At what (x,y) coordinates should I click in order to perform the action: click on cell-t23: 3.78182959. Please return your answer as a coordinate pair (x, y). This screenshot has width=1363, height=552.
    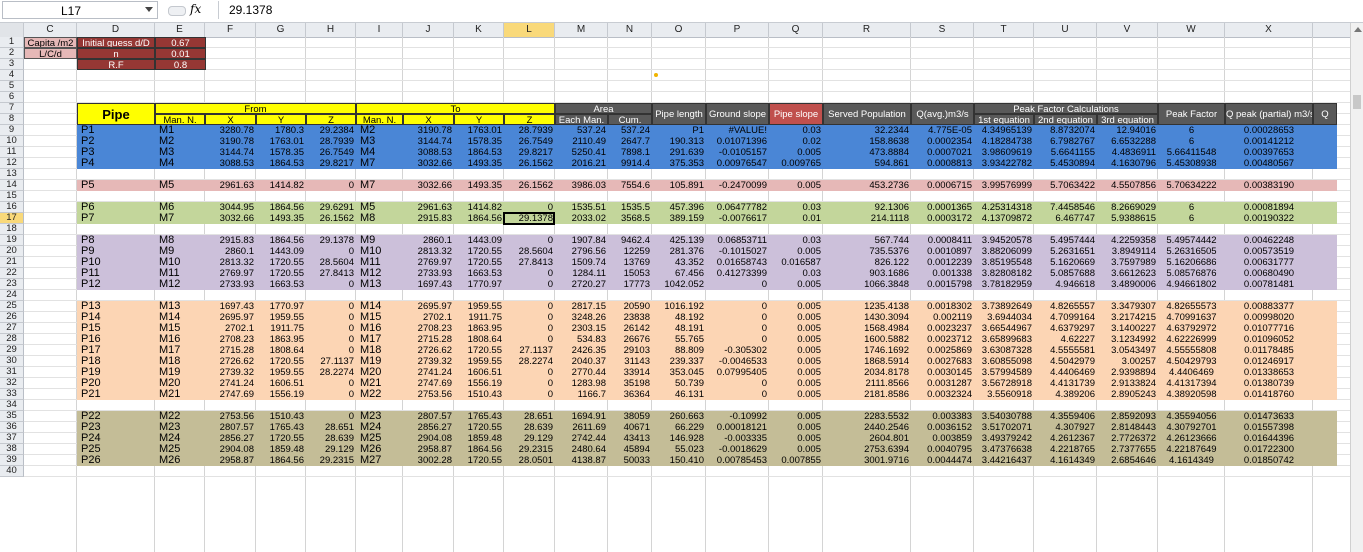
    Looking at the image, I should click on (1004, 284).